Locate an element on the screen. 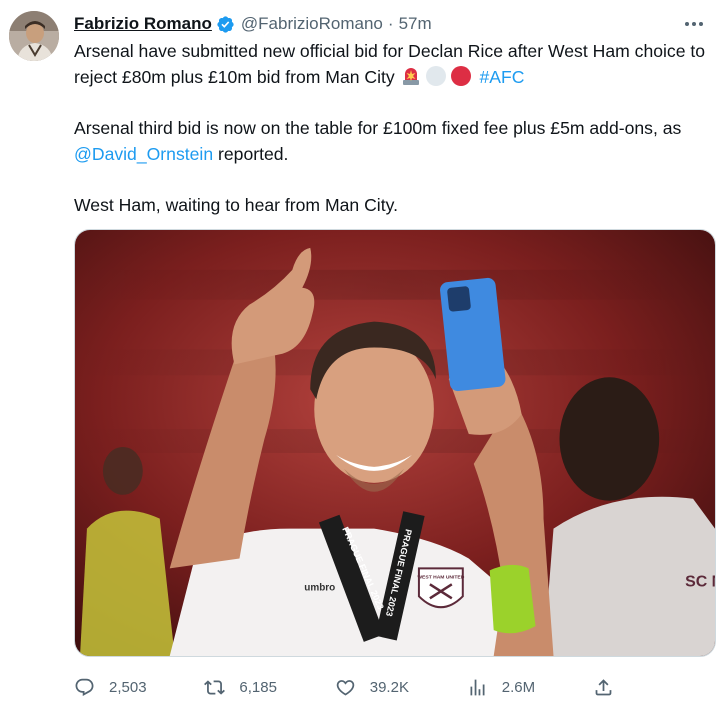 This screenshot has width=720, height=717. heart-icon is located at coordinates (345, 687).